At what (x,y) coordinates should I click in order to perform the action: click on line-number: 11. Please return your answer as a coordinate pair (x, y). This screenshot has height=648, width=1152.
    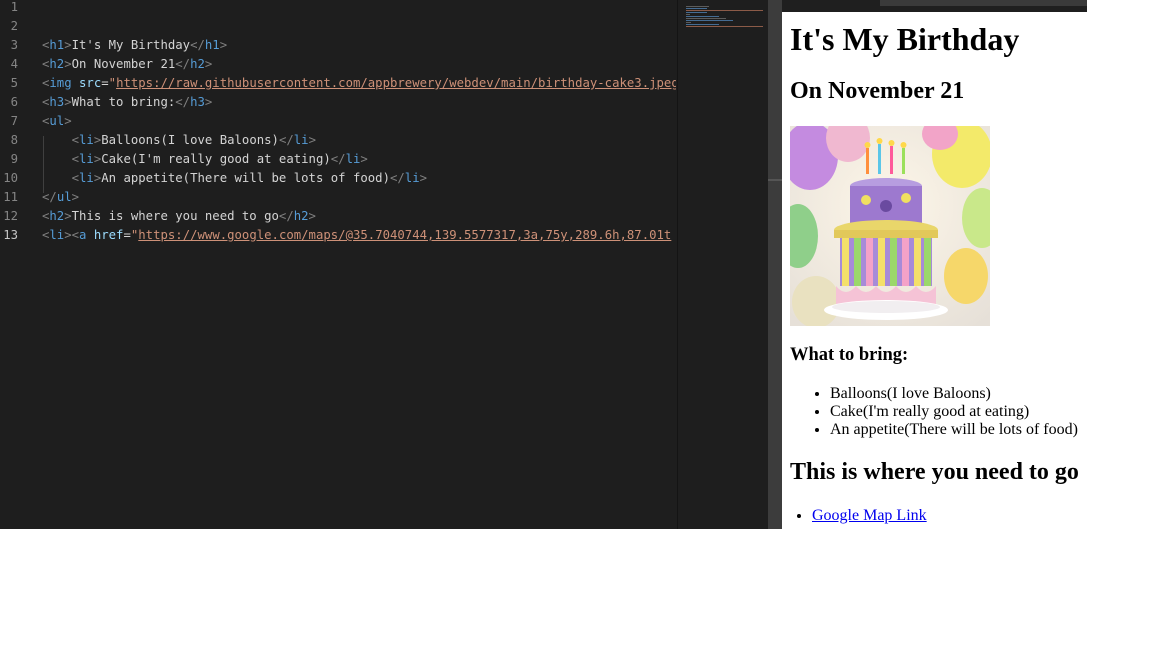
    Looking at the image, I should click on (10, 197).